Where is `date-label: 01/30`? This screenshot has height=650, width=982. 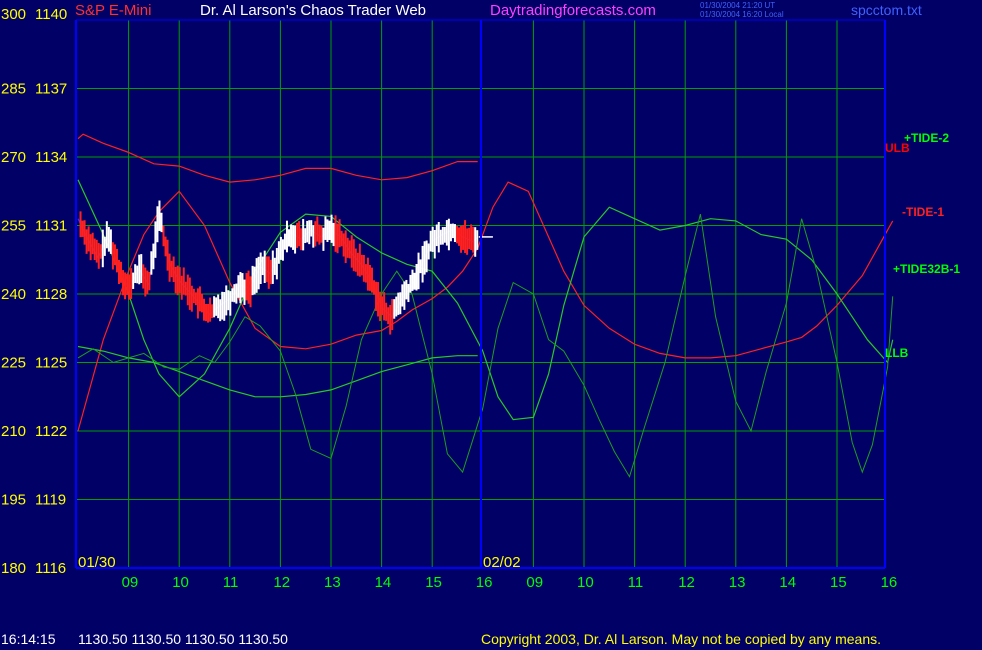
date-label: 01/30 is located at coordinates (97, 562).